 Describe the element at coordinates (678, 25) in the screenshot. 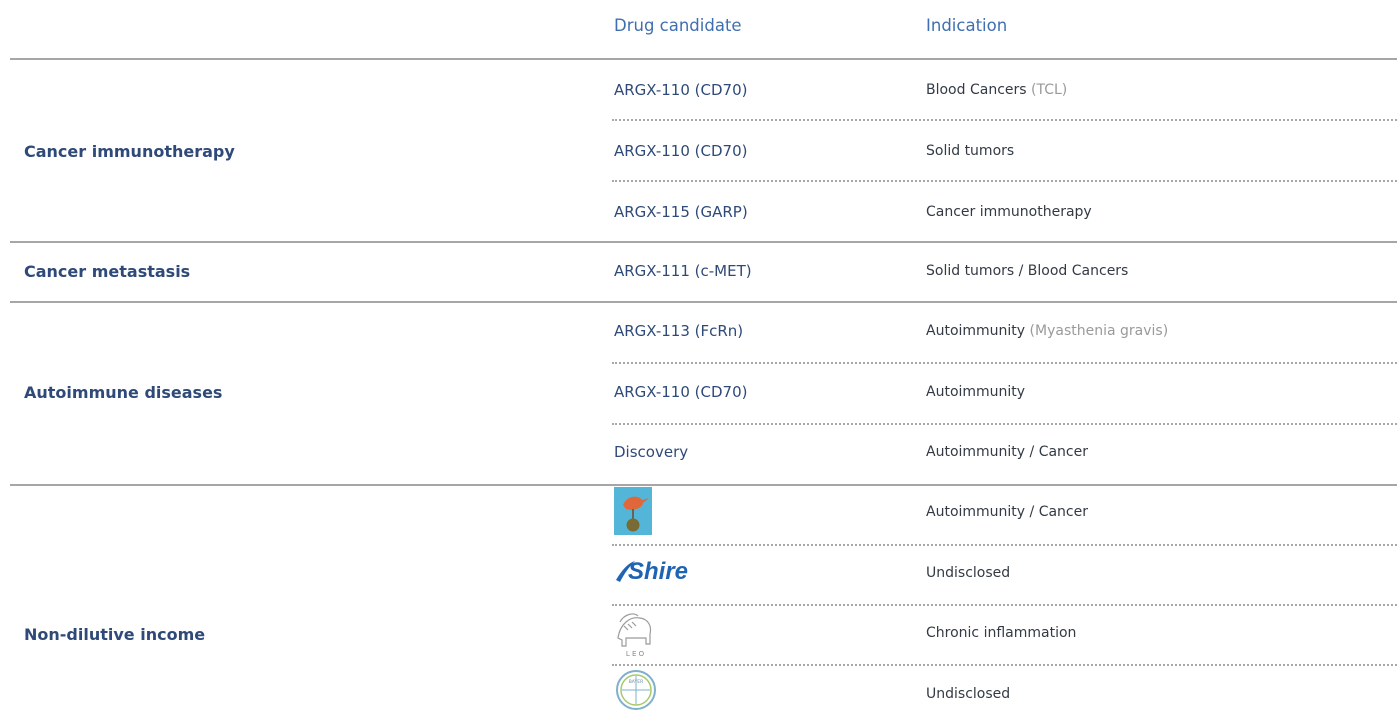

I see `column-header-drug-candidate: Drug candidate` at that location.